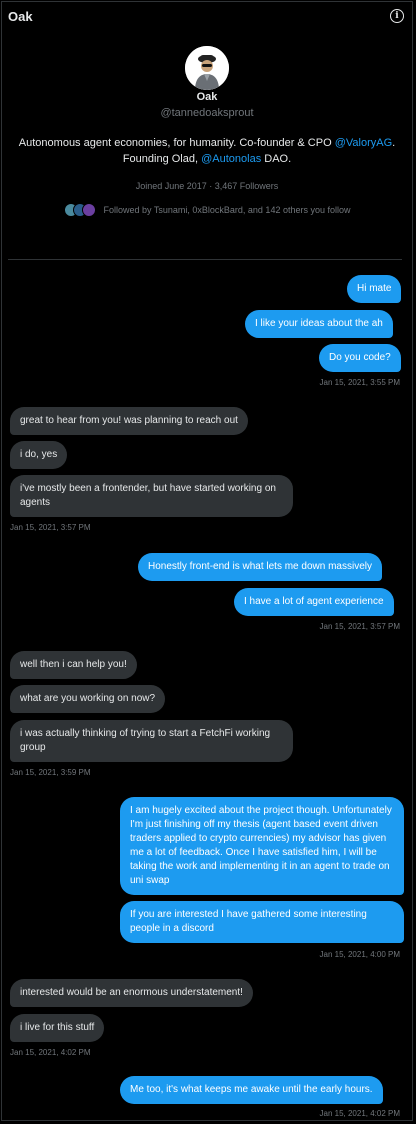 Image resolution: width=416 pixels, height=1124 pixels. Describe the element at coordinates (319, 324) in the screenshot. I see `message-bubble-outgoing: I like your ideas about the ah` at that location.